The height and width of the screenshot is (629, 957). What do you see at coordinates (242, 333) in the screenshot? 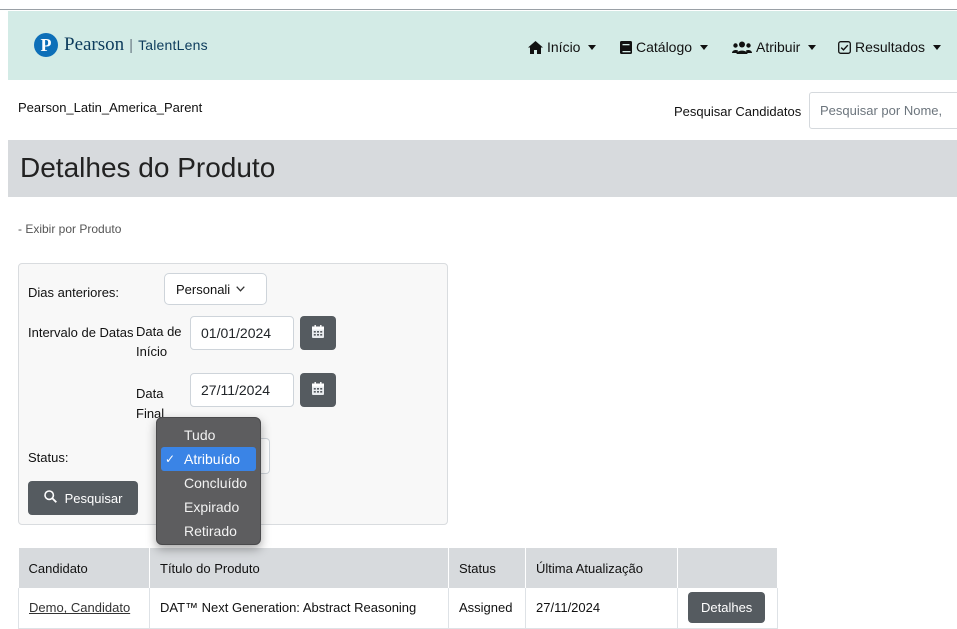
I see `start-date-input` at bounding box center [242, 333].